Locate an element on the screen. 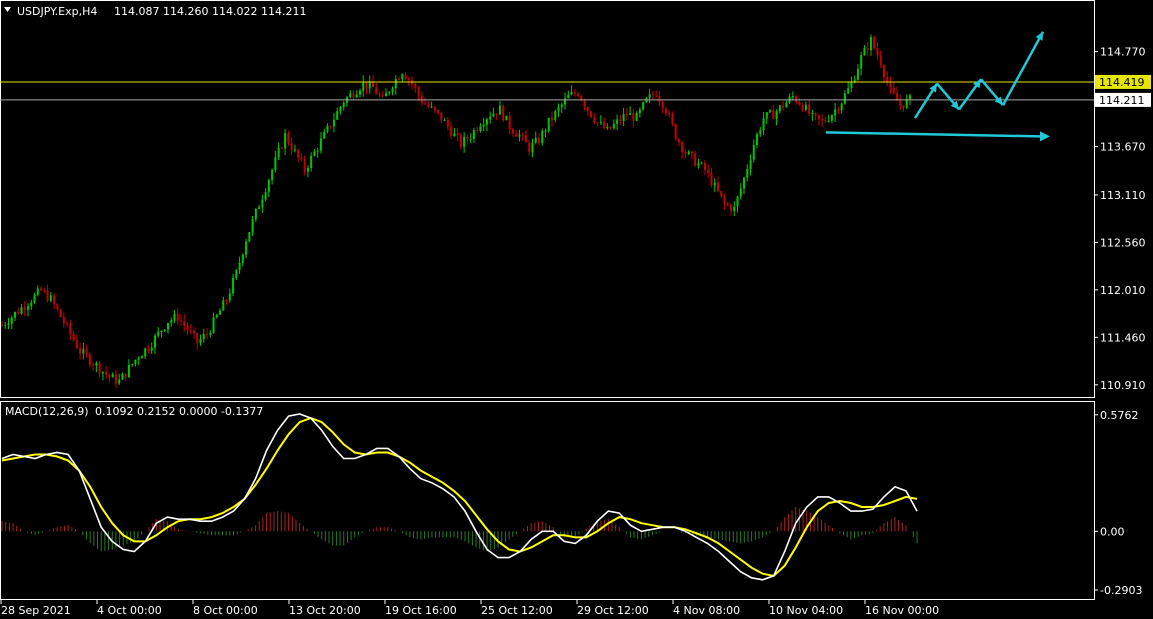 The height and width of the screenshot is (619, 1153). macd-values: 0.1092 0.2152 0.0000 -0.1377 is located at coordinates (179, 411).